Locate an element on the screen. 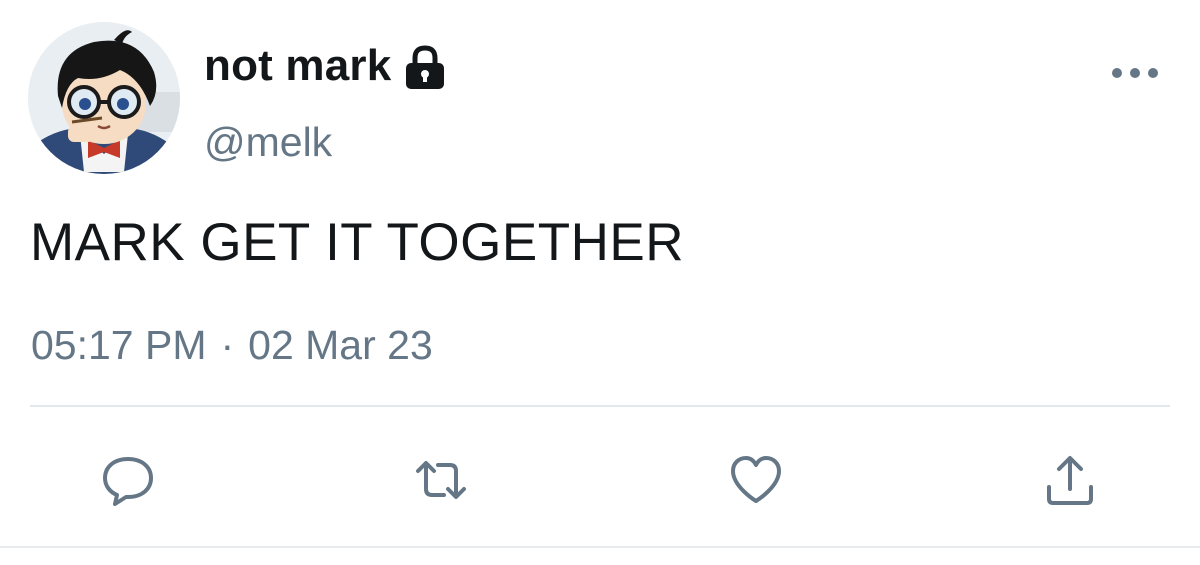 This screenshot has height=565, width=1200. retweet-button is located at coordinates (441, 480).